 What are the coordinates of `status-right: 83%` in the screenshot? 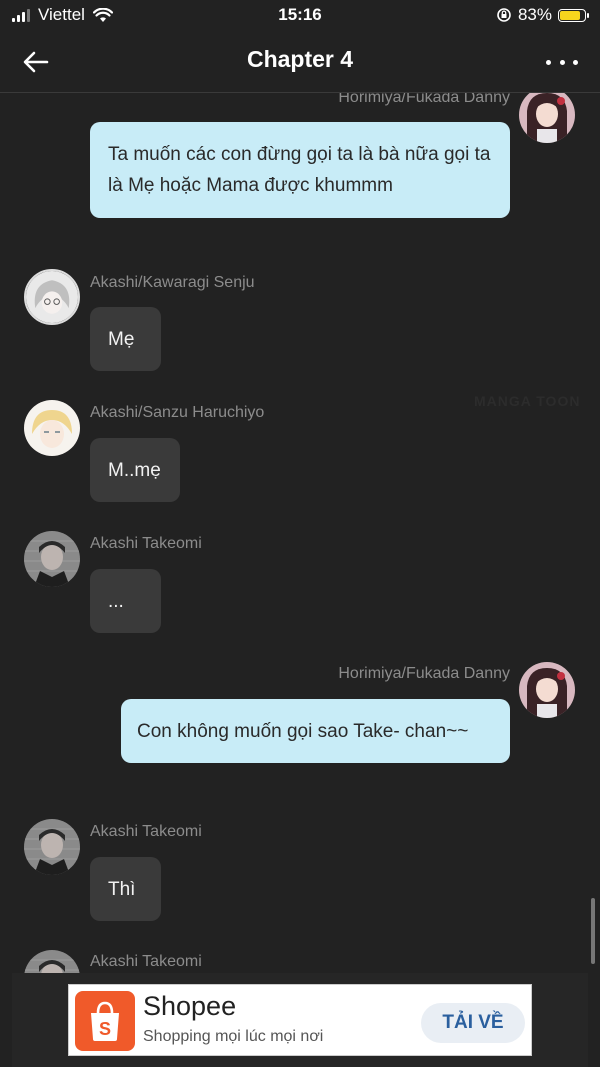 It's located at (542, 15).